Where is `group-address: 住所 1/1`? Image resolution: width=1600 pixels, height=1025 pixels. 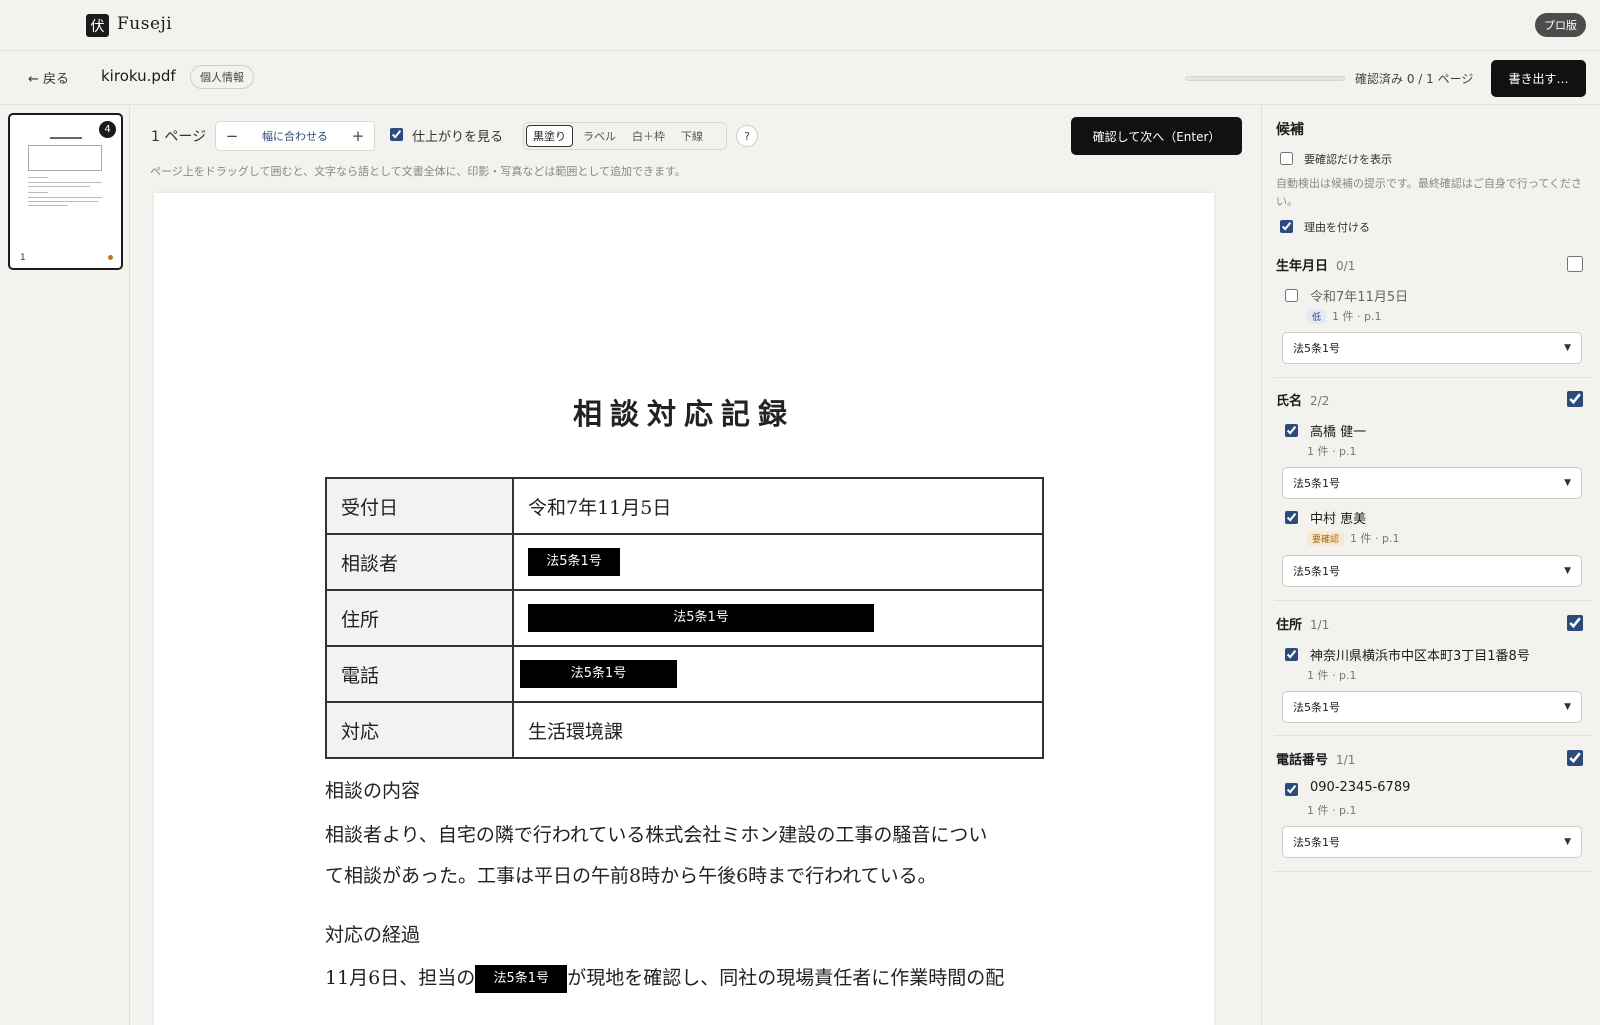 group-address: 住所 1/1 is located at coordinates (1302, 623).